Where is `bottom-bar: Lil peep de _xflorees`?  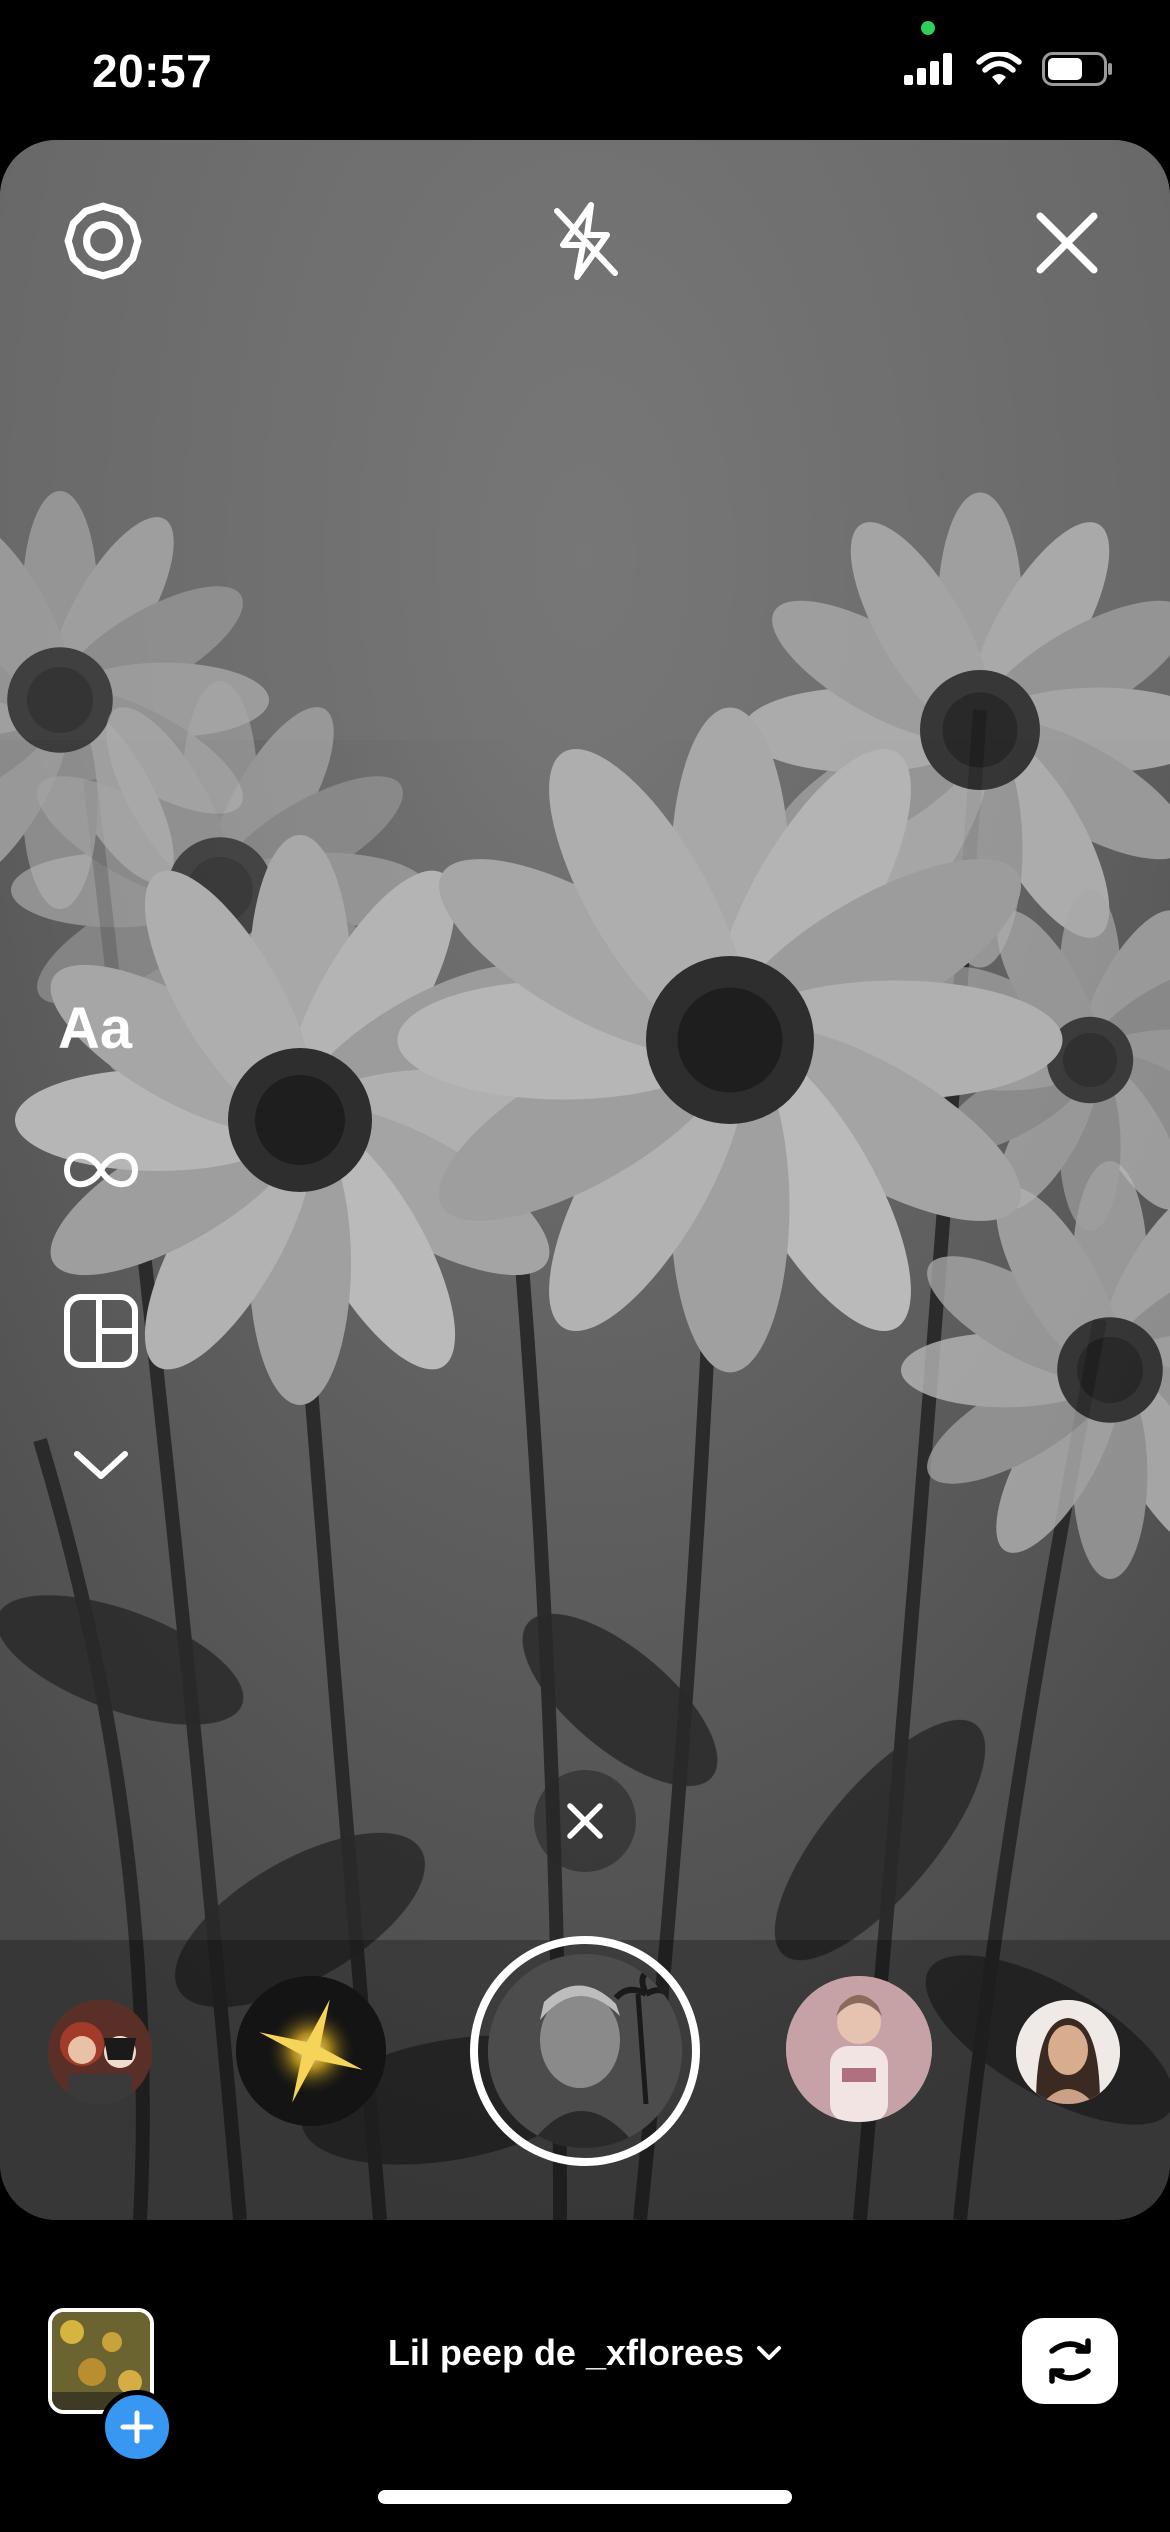 bottom-bar: Lil peep de _xflorees is located at coordinates (585, 2376).